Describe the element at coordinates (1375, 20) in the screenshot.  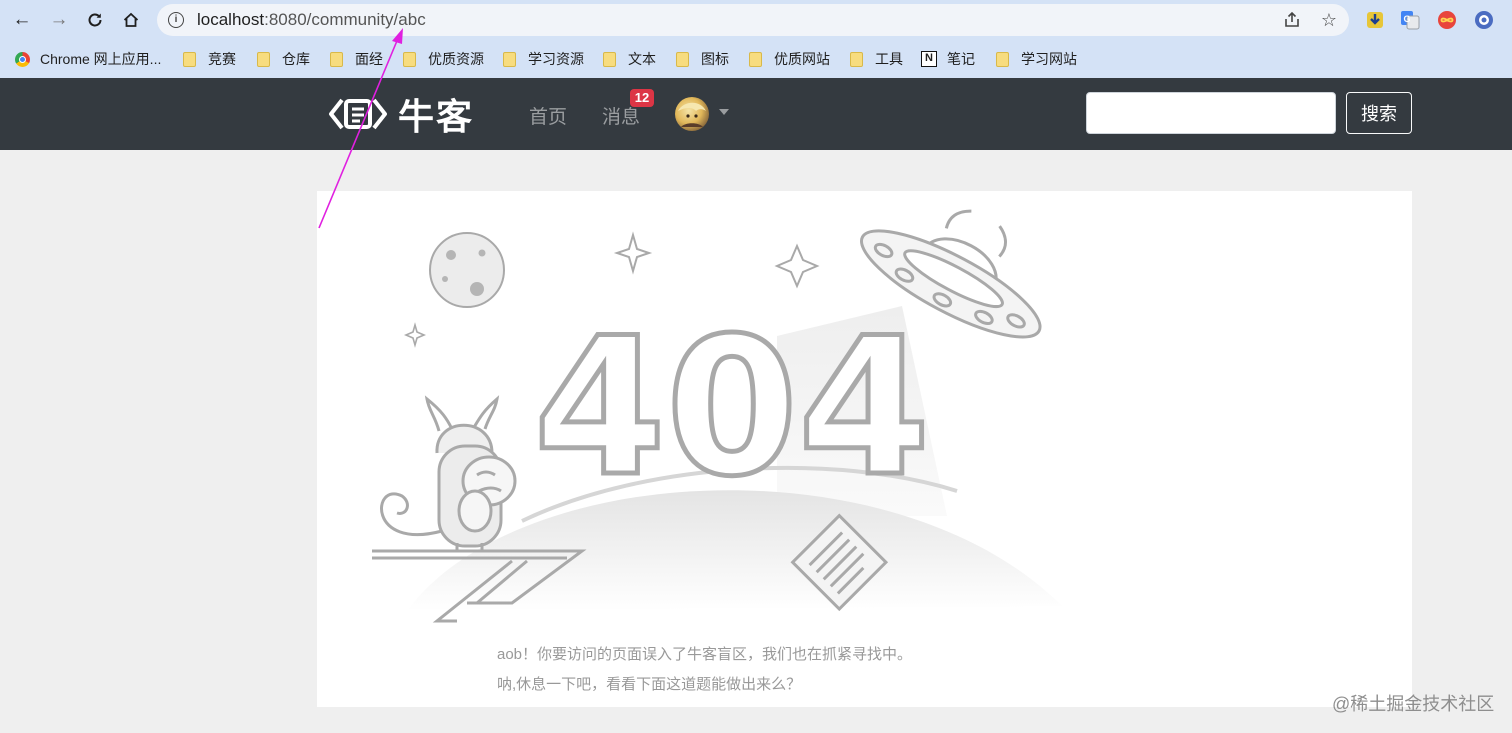
I see `download-extension-icon` at that location.